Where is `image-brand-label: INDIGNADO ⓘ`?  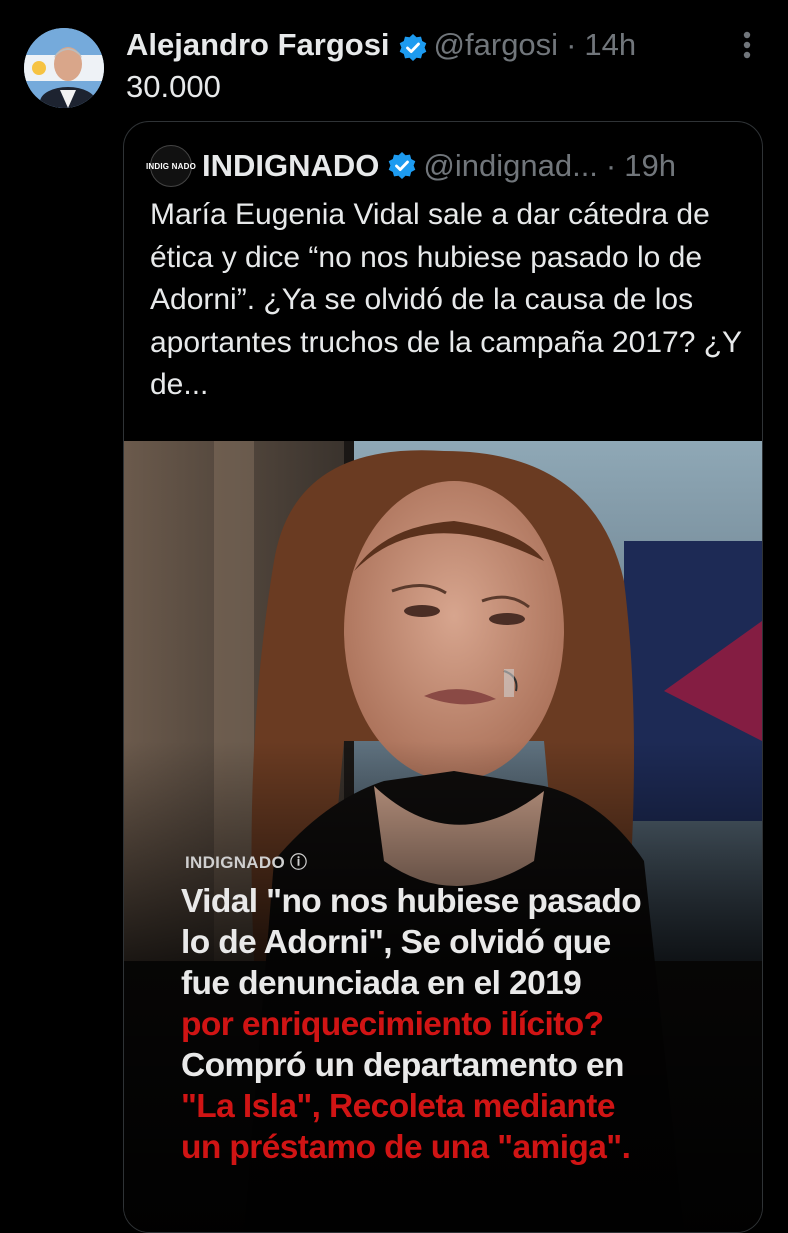 image-brand-label: INDIGNADO ⓘ is located at coordinates (246, 862).